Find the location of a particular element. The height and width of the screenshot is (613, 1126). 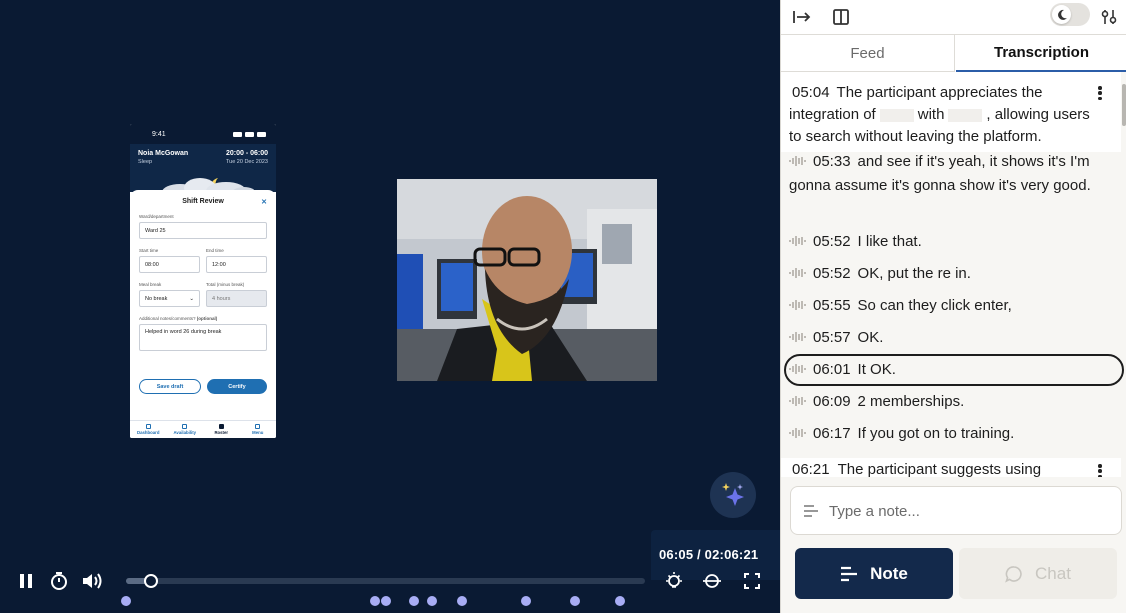

clip-icon is located at coordinates (712, 581).